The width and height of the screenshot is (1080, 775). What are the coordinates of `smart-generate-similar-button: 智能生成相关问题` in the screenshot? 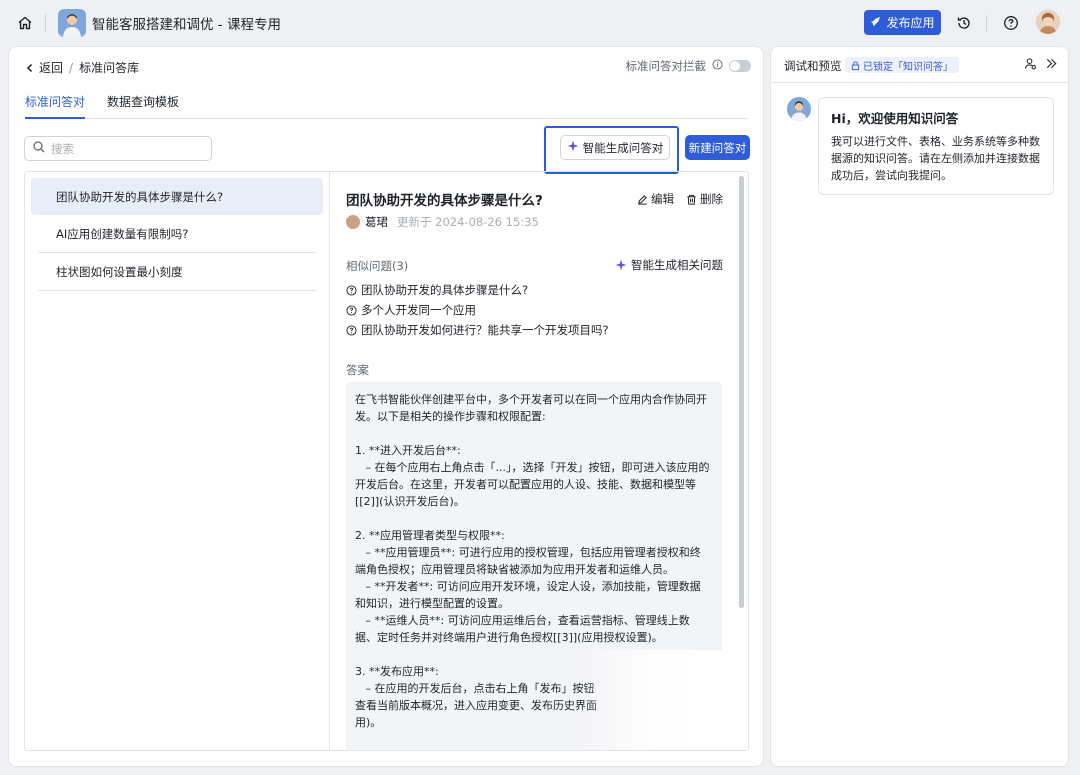 It's located at (669, 265).